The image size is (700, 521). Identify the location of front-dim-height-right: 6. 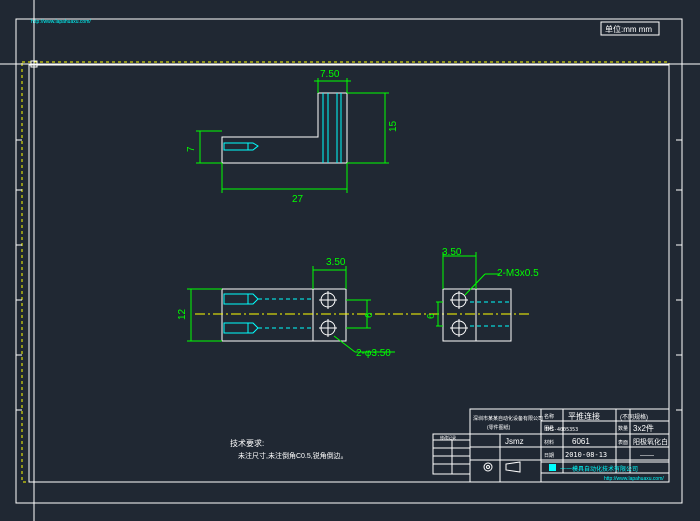
(369, 315).